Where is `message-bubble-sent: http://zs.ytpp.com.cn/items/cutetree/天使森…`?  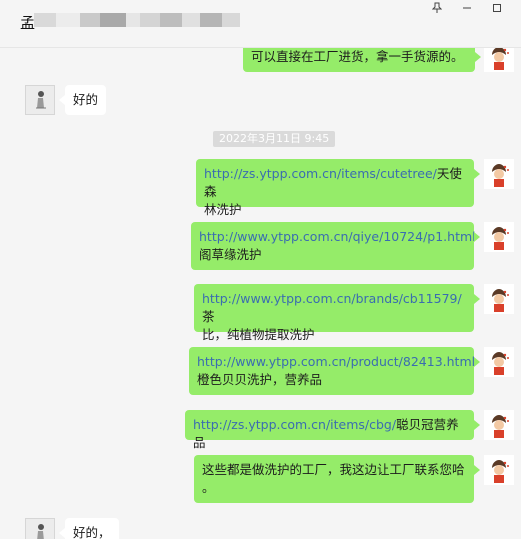 message-bubble-sent: http://zs.ytpp.com.cn/items/cutetree/天使森… is located at coordinates (338, 188).